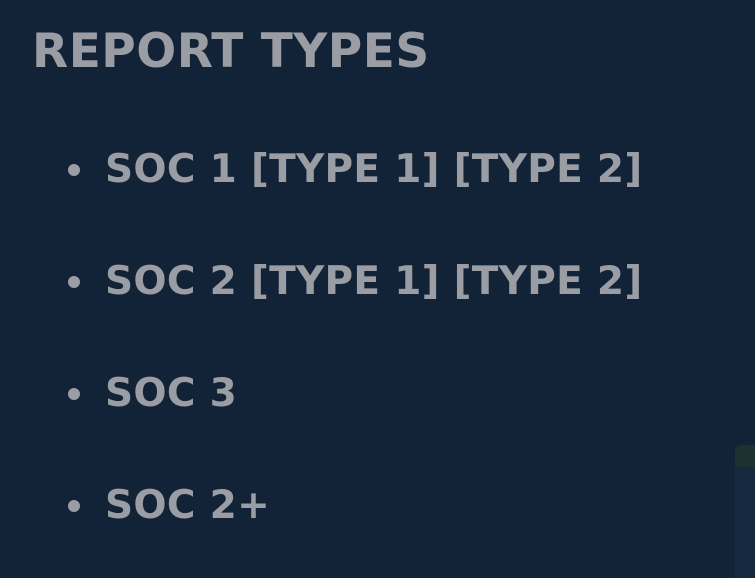 Image resolution: width=755 pixels, height=578 pixels. I want to click on list-item: SOC 3, so click(152, 394).